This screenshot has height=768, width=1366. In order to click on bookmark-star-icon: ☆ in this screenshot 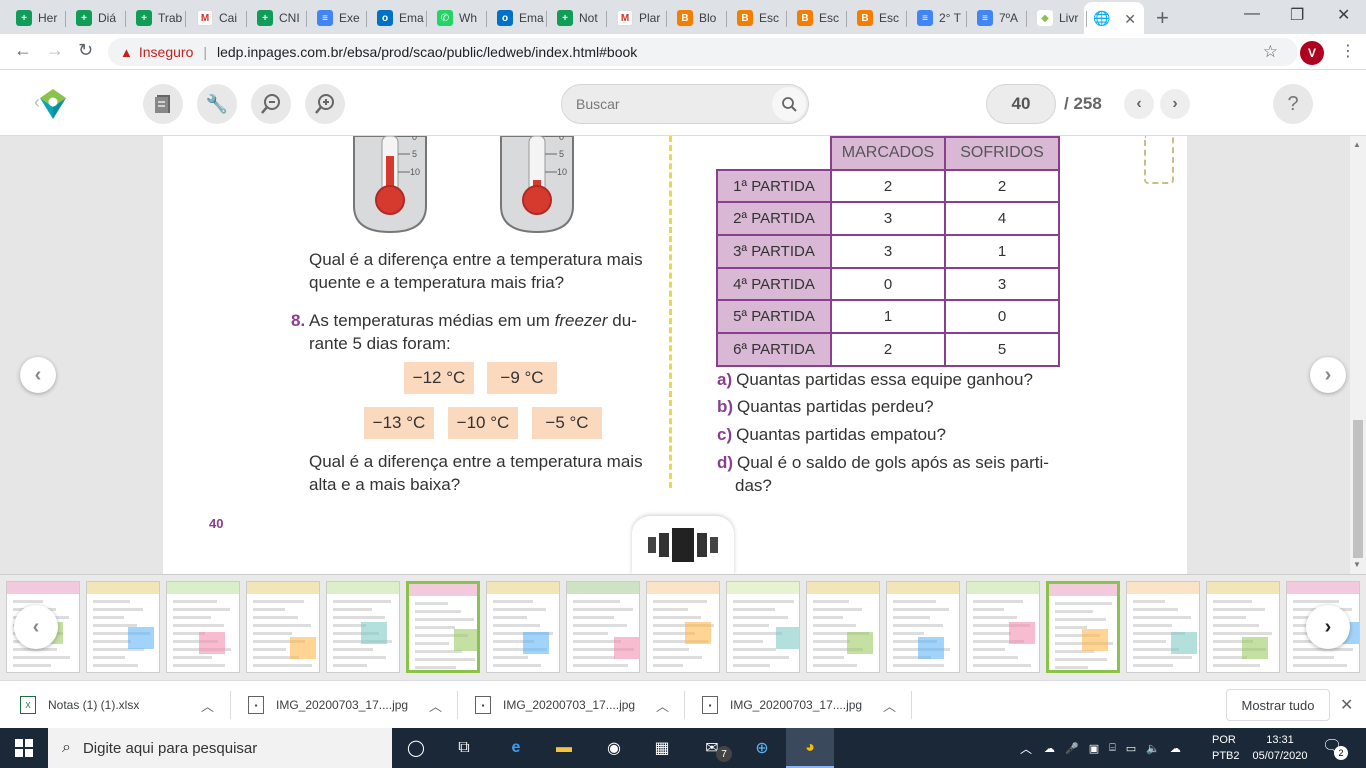, I will do `click(1270, 52)`.